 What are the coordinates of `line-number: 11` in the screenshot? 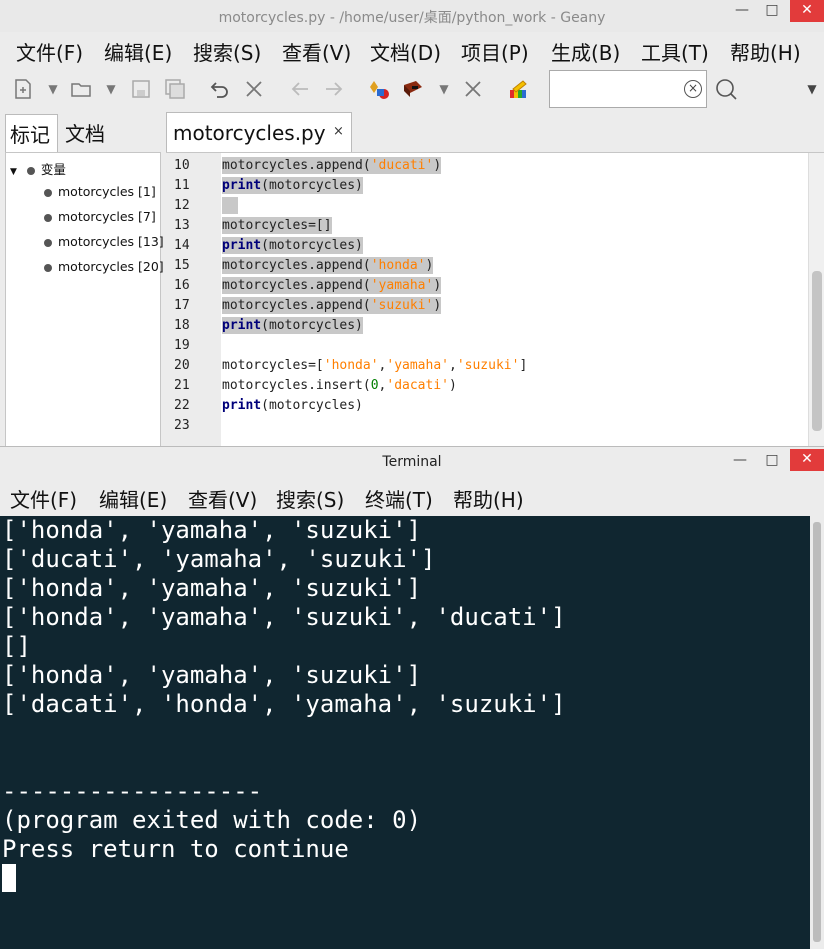 It's located at (182, 185).